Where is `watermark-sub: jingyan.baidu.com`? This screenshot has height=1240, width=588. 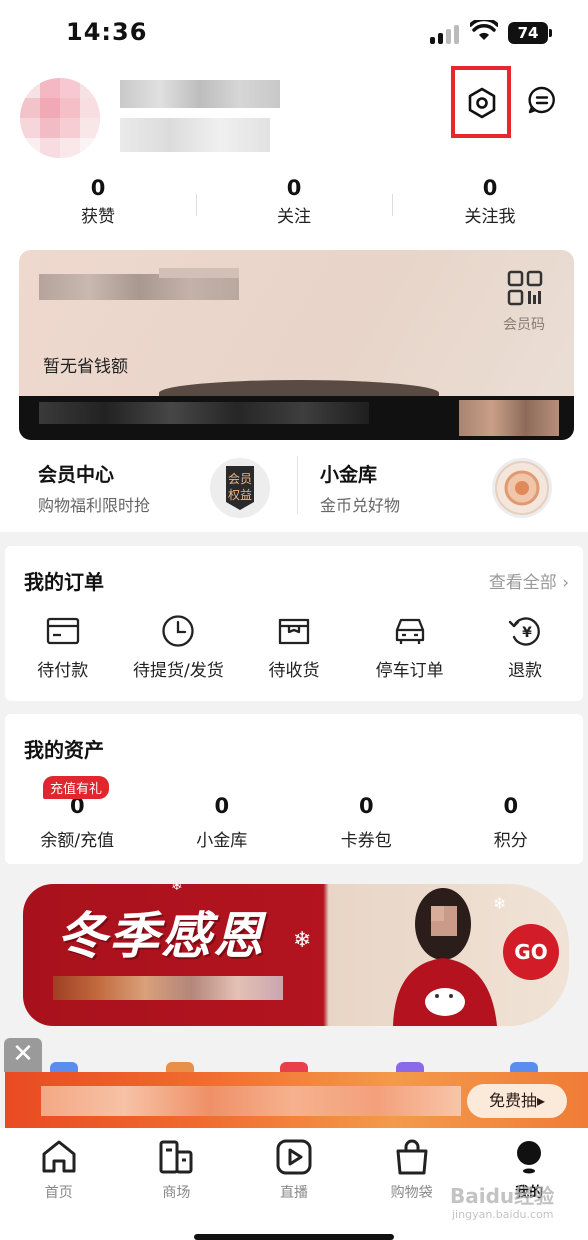 watermark-sub: jingyan.baidu.com is located at coordinates (503, 1214).